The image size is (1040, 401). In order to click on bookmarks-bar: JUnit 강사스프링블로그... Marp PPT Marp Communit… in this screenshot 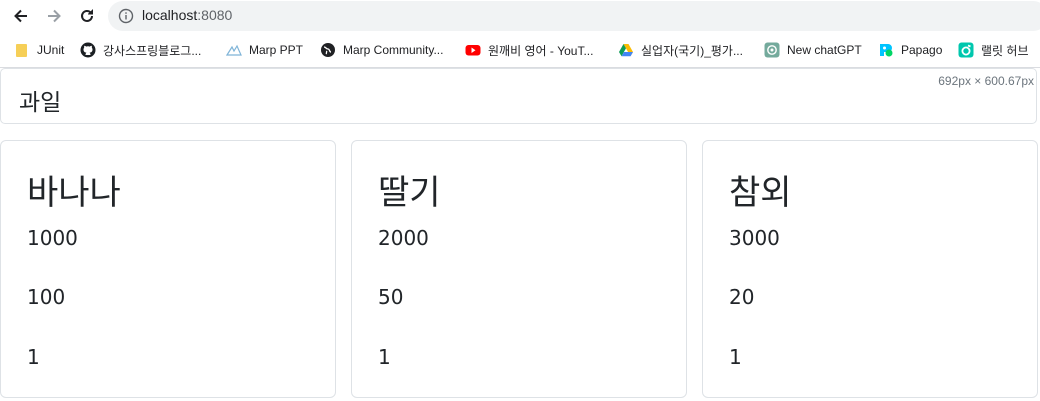, I will do `click(520, 50)`.